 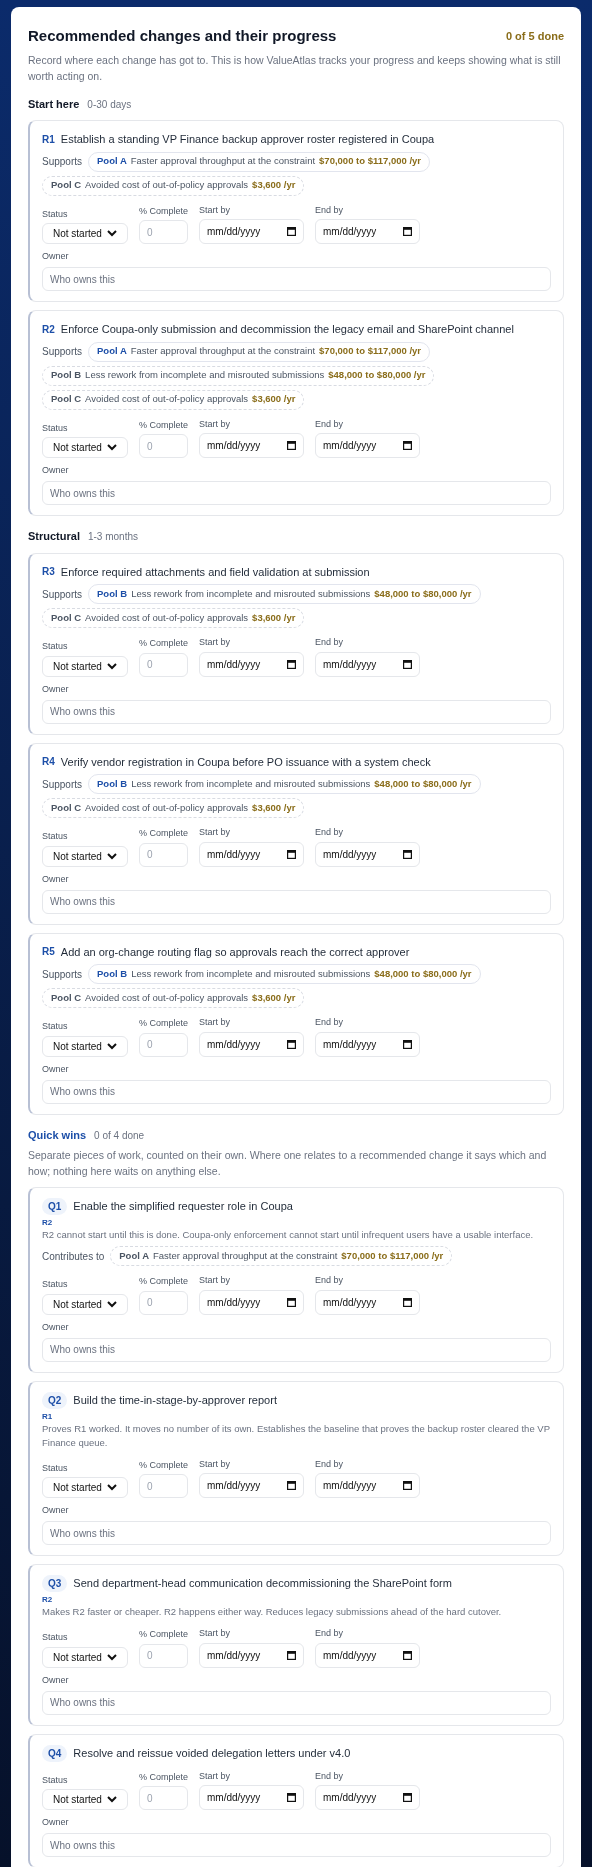 What do you see at coordinates (262, 1584) in the screenshot?
I see `change-title: Send department-head communication decommissioning the SharePoint form` at bounding box center [262, 1584].